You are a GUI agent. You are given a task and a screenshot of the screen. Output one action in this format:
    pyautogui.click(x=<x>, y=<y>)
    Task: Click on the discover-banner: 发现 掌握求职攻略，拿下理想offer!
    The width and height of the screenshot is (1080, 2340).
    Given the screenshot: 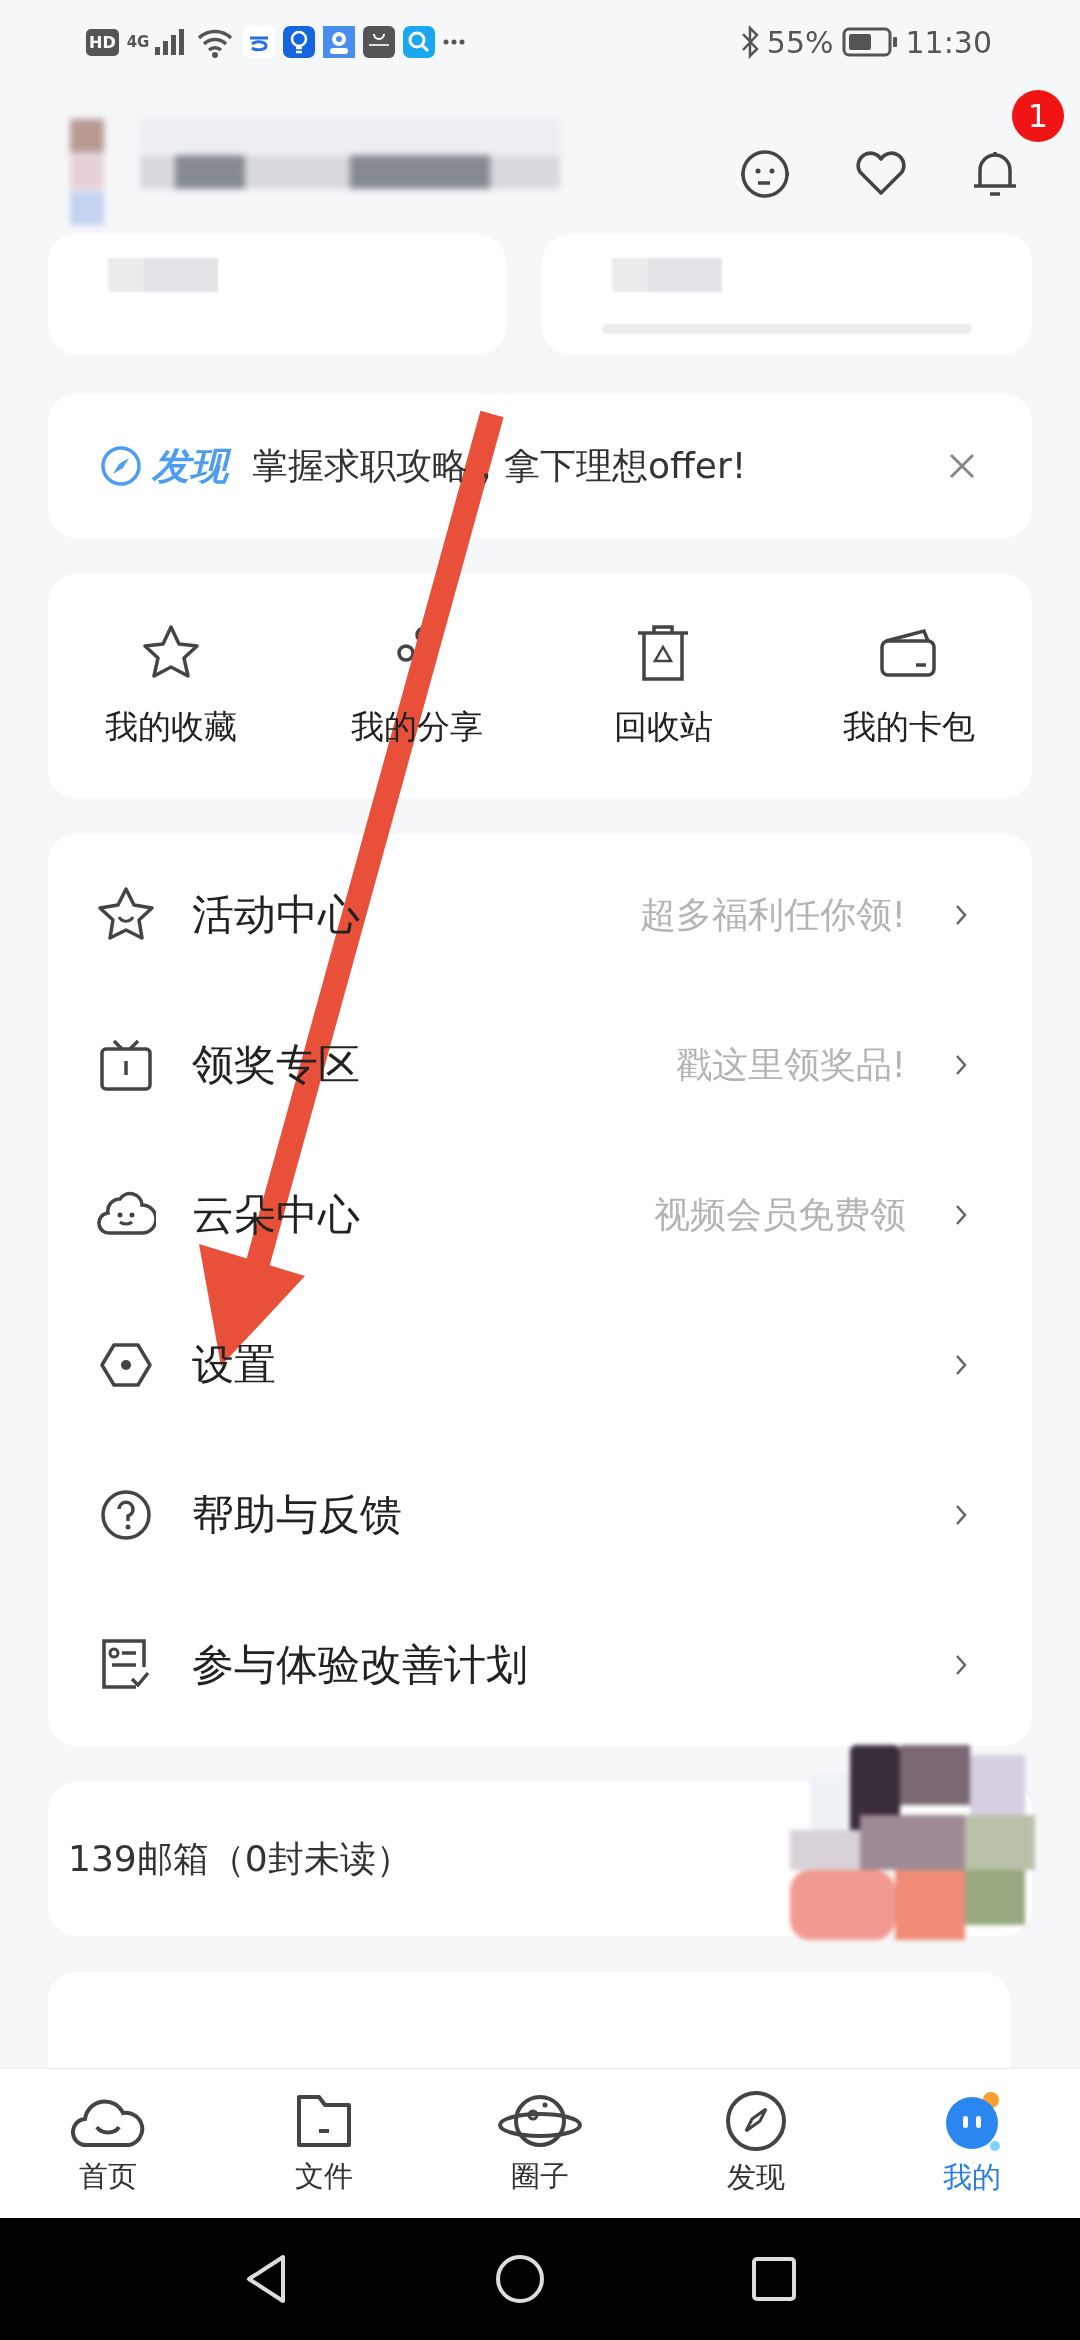 What is the action you would take?
    pyautogui.click(x=540, y=466)
    